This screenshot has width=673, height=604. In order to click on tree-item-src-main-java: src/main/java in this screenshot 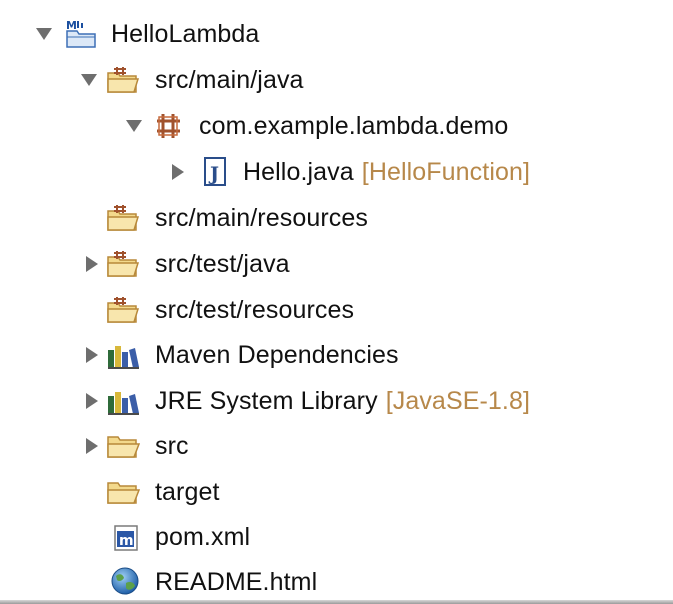, I will do `click(336, 80)`.